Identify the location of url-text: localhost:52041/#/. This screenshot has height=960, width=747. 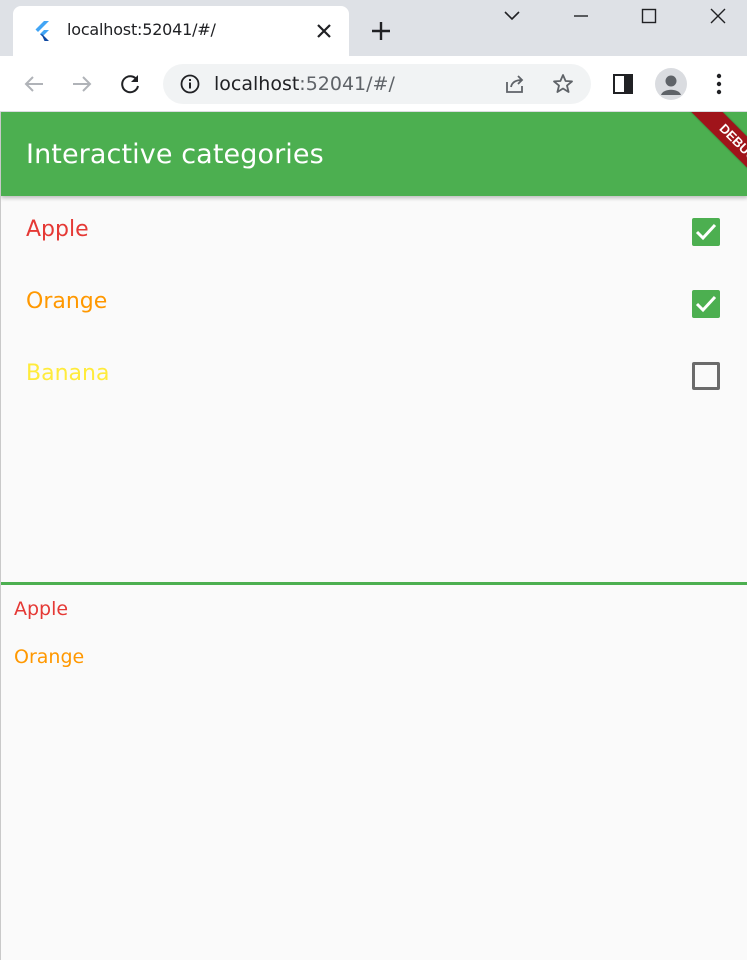
(304, 84).